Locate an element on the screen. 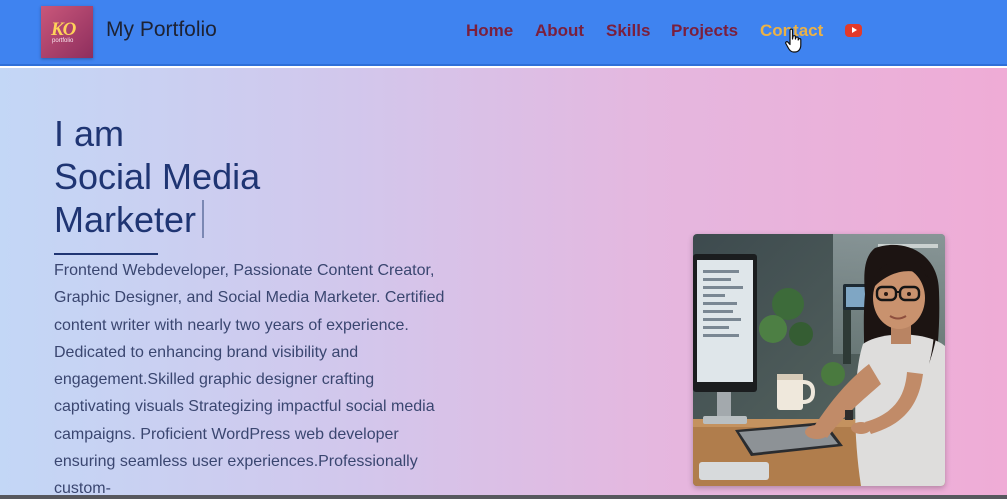 The image size is (1007, 499). heading-line: Marketer is located at coordinates (125, 219).